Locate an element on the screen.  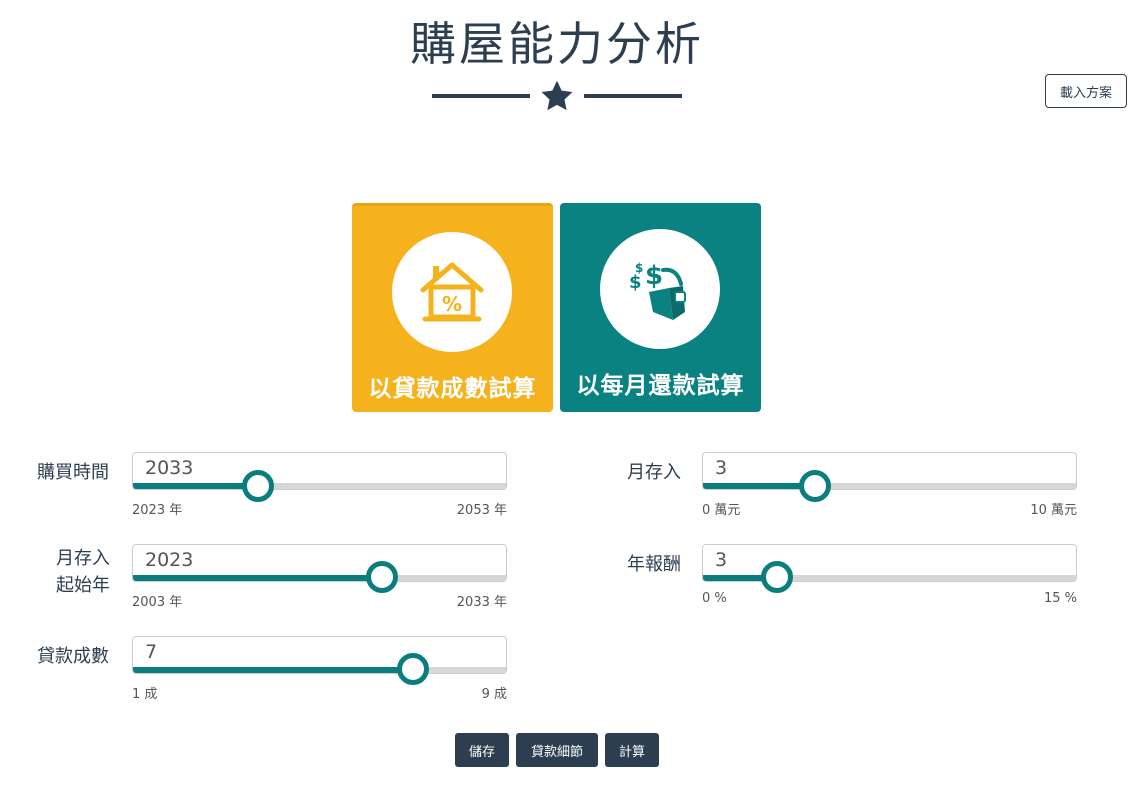
star-icon is located at coordinates (557, 95).